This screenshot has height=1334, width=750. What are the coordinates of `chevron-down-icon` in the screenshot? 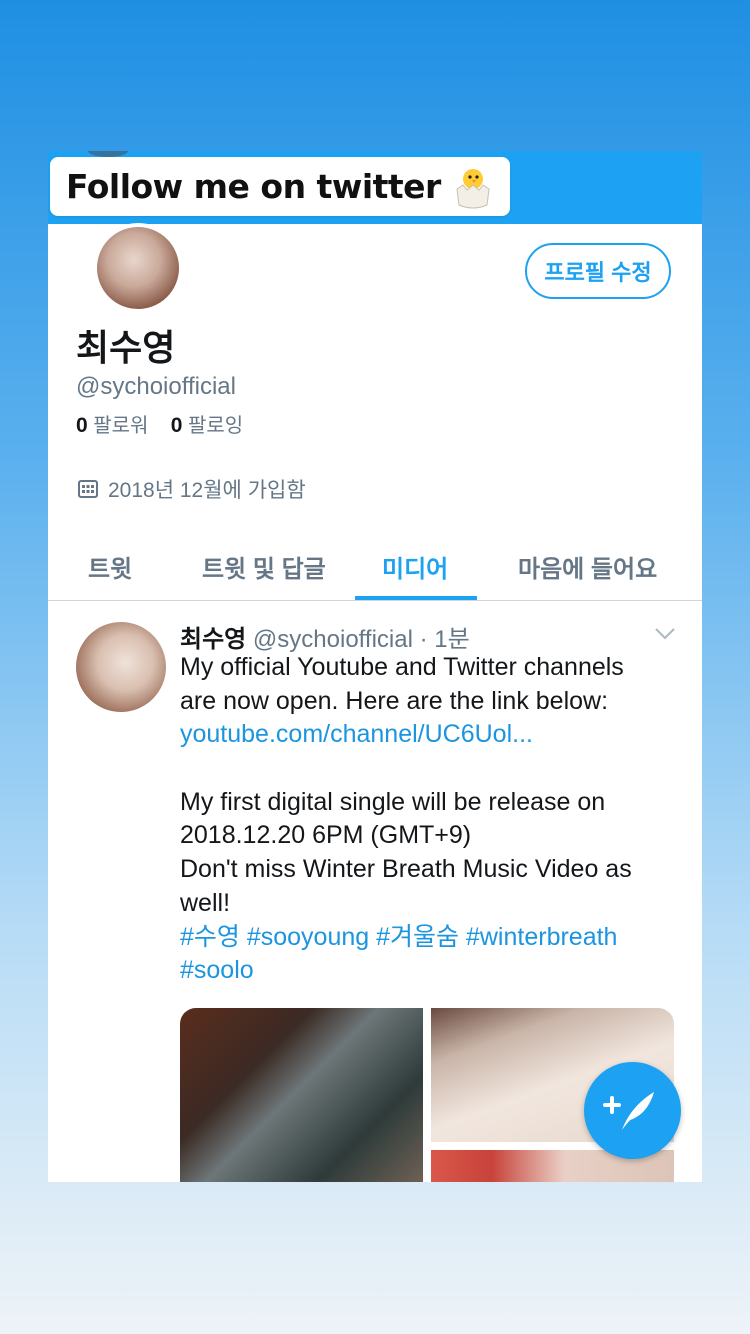 It's located at (665, 634).